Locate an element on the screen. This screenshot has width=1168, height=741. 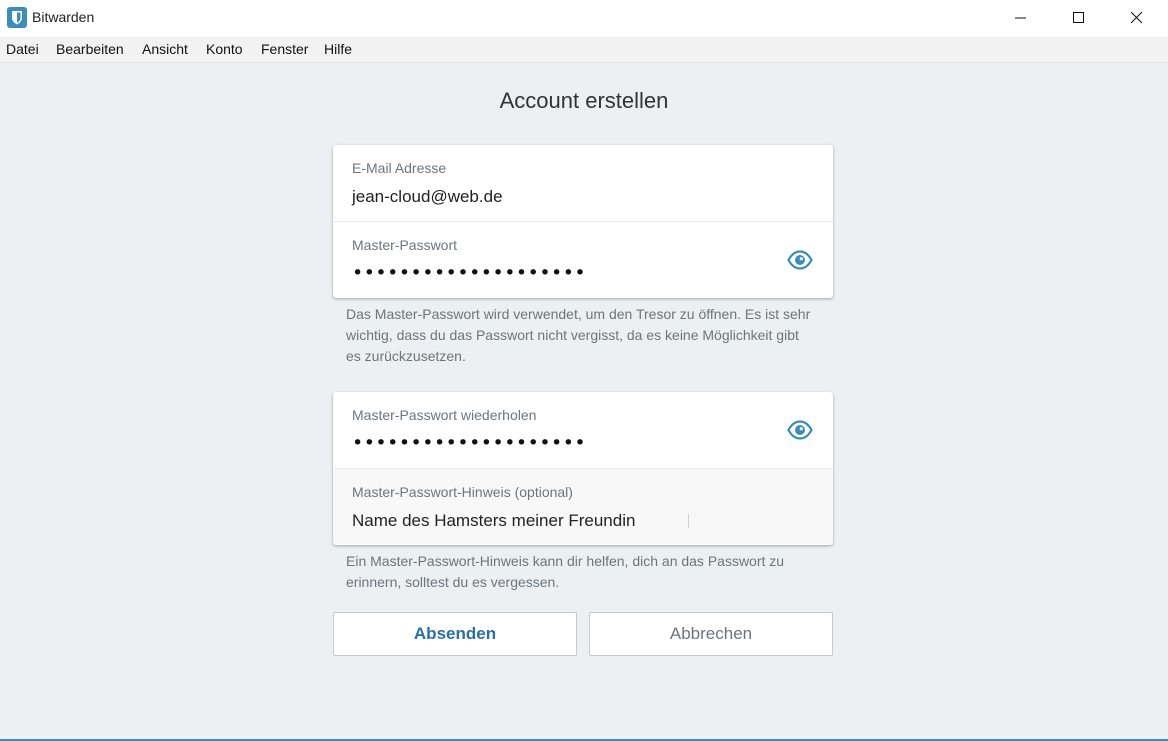
close-icon is located at coordinates (1136, 18).